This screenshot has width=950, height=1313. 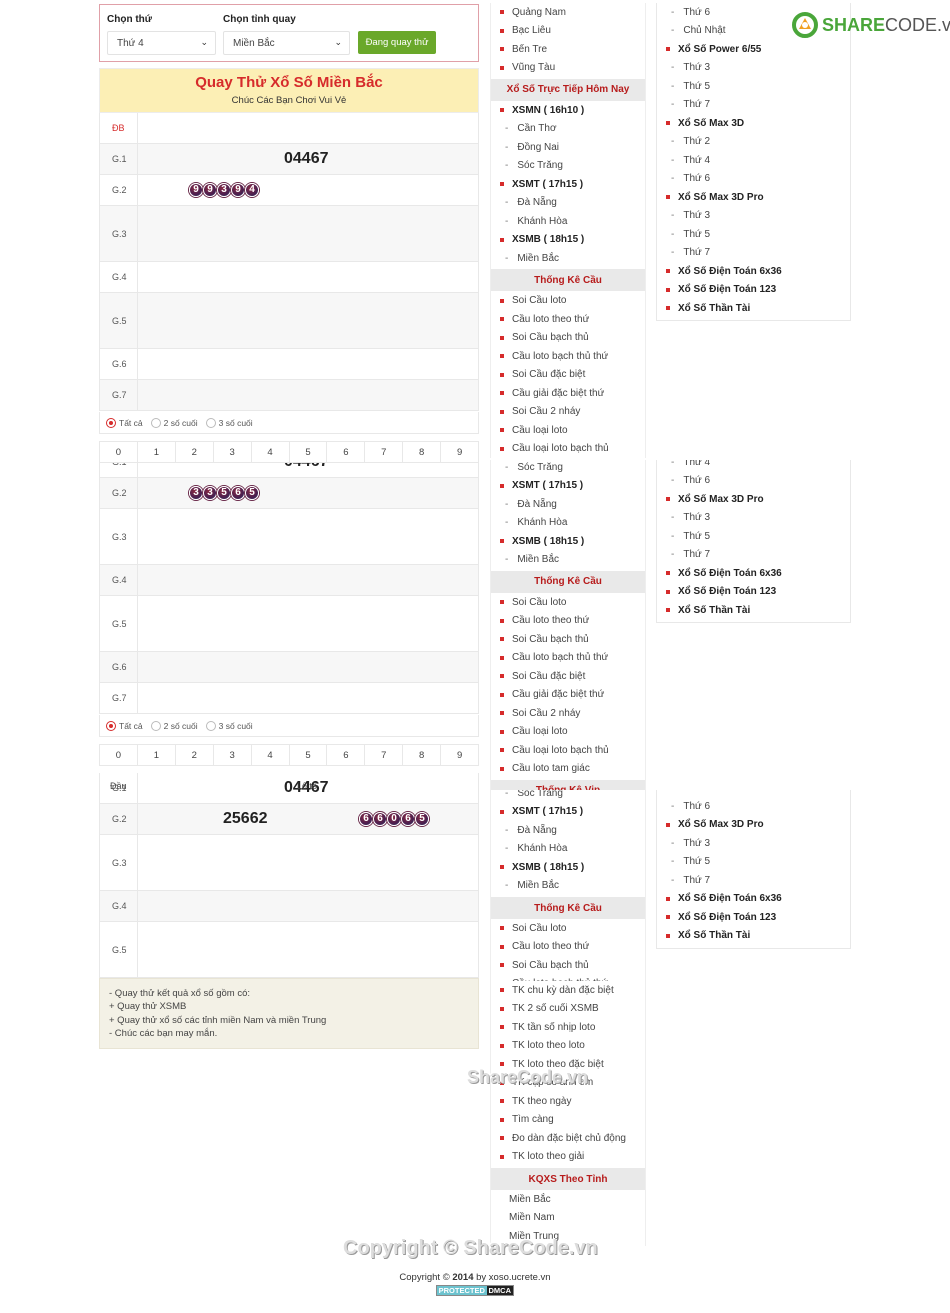 What do you see at coordinates (568, 965) in the screenshot?
I see `sidebar-link: Soi Cầu bạch thủ` at bounding box center [568, 965].